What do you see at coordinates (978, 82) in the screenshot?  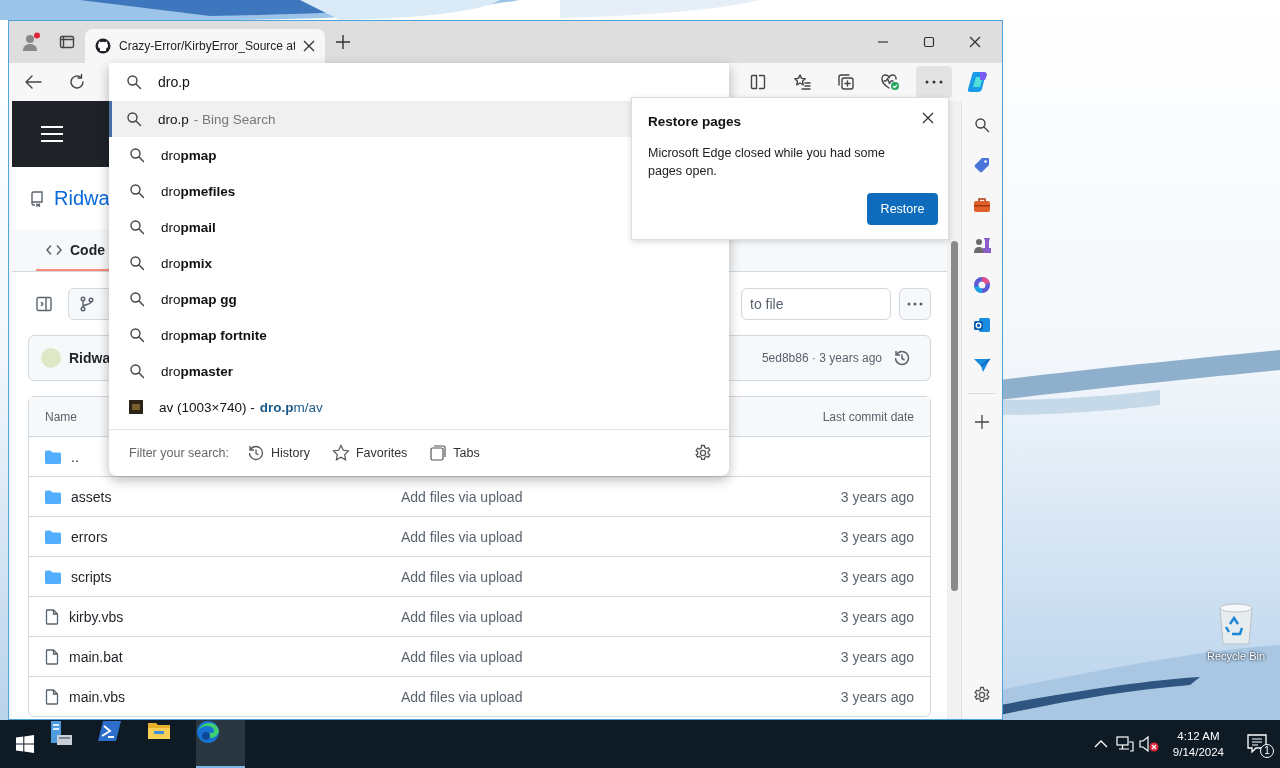 I see `copilot-icon` at bounding box center [978, 82].